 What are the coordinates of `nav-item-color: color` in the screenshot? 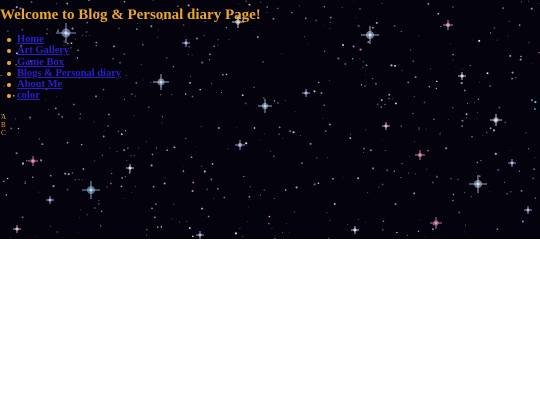 It's located at (64, 95).